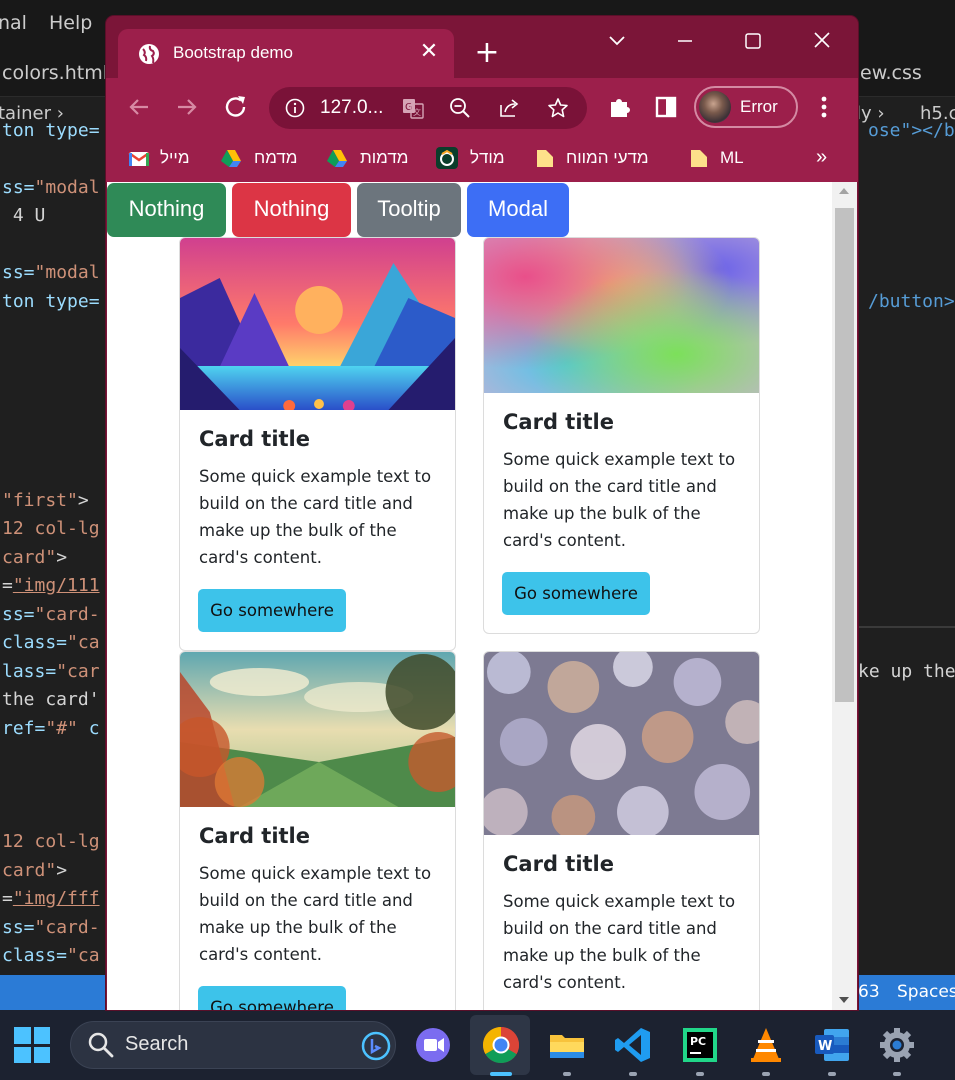 The height and width of the screenshot is (1080, 955). What do you see at coordinates (766, 1045) in the screenshot?
I see `vlc-icon` at bounding box center [766, 1045].